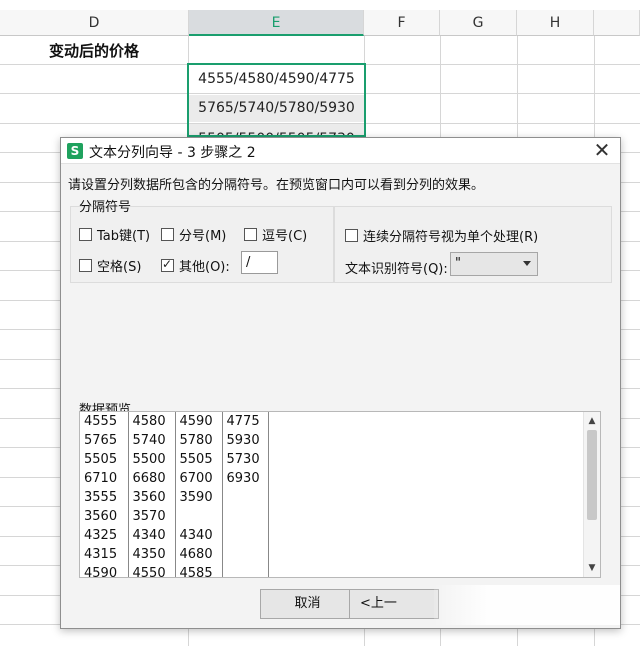 This screenshot has width=640, height=646. I want to click on semicolon-checkbox: 分号(M), so click(193, 234).